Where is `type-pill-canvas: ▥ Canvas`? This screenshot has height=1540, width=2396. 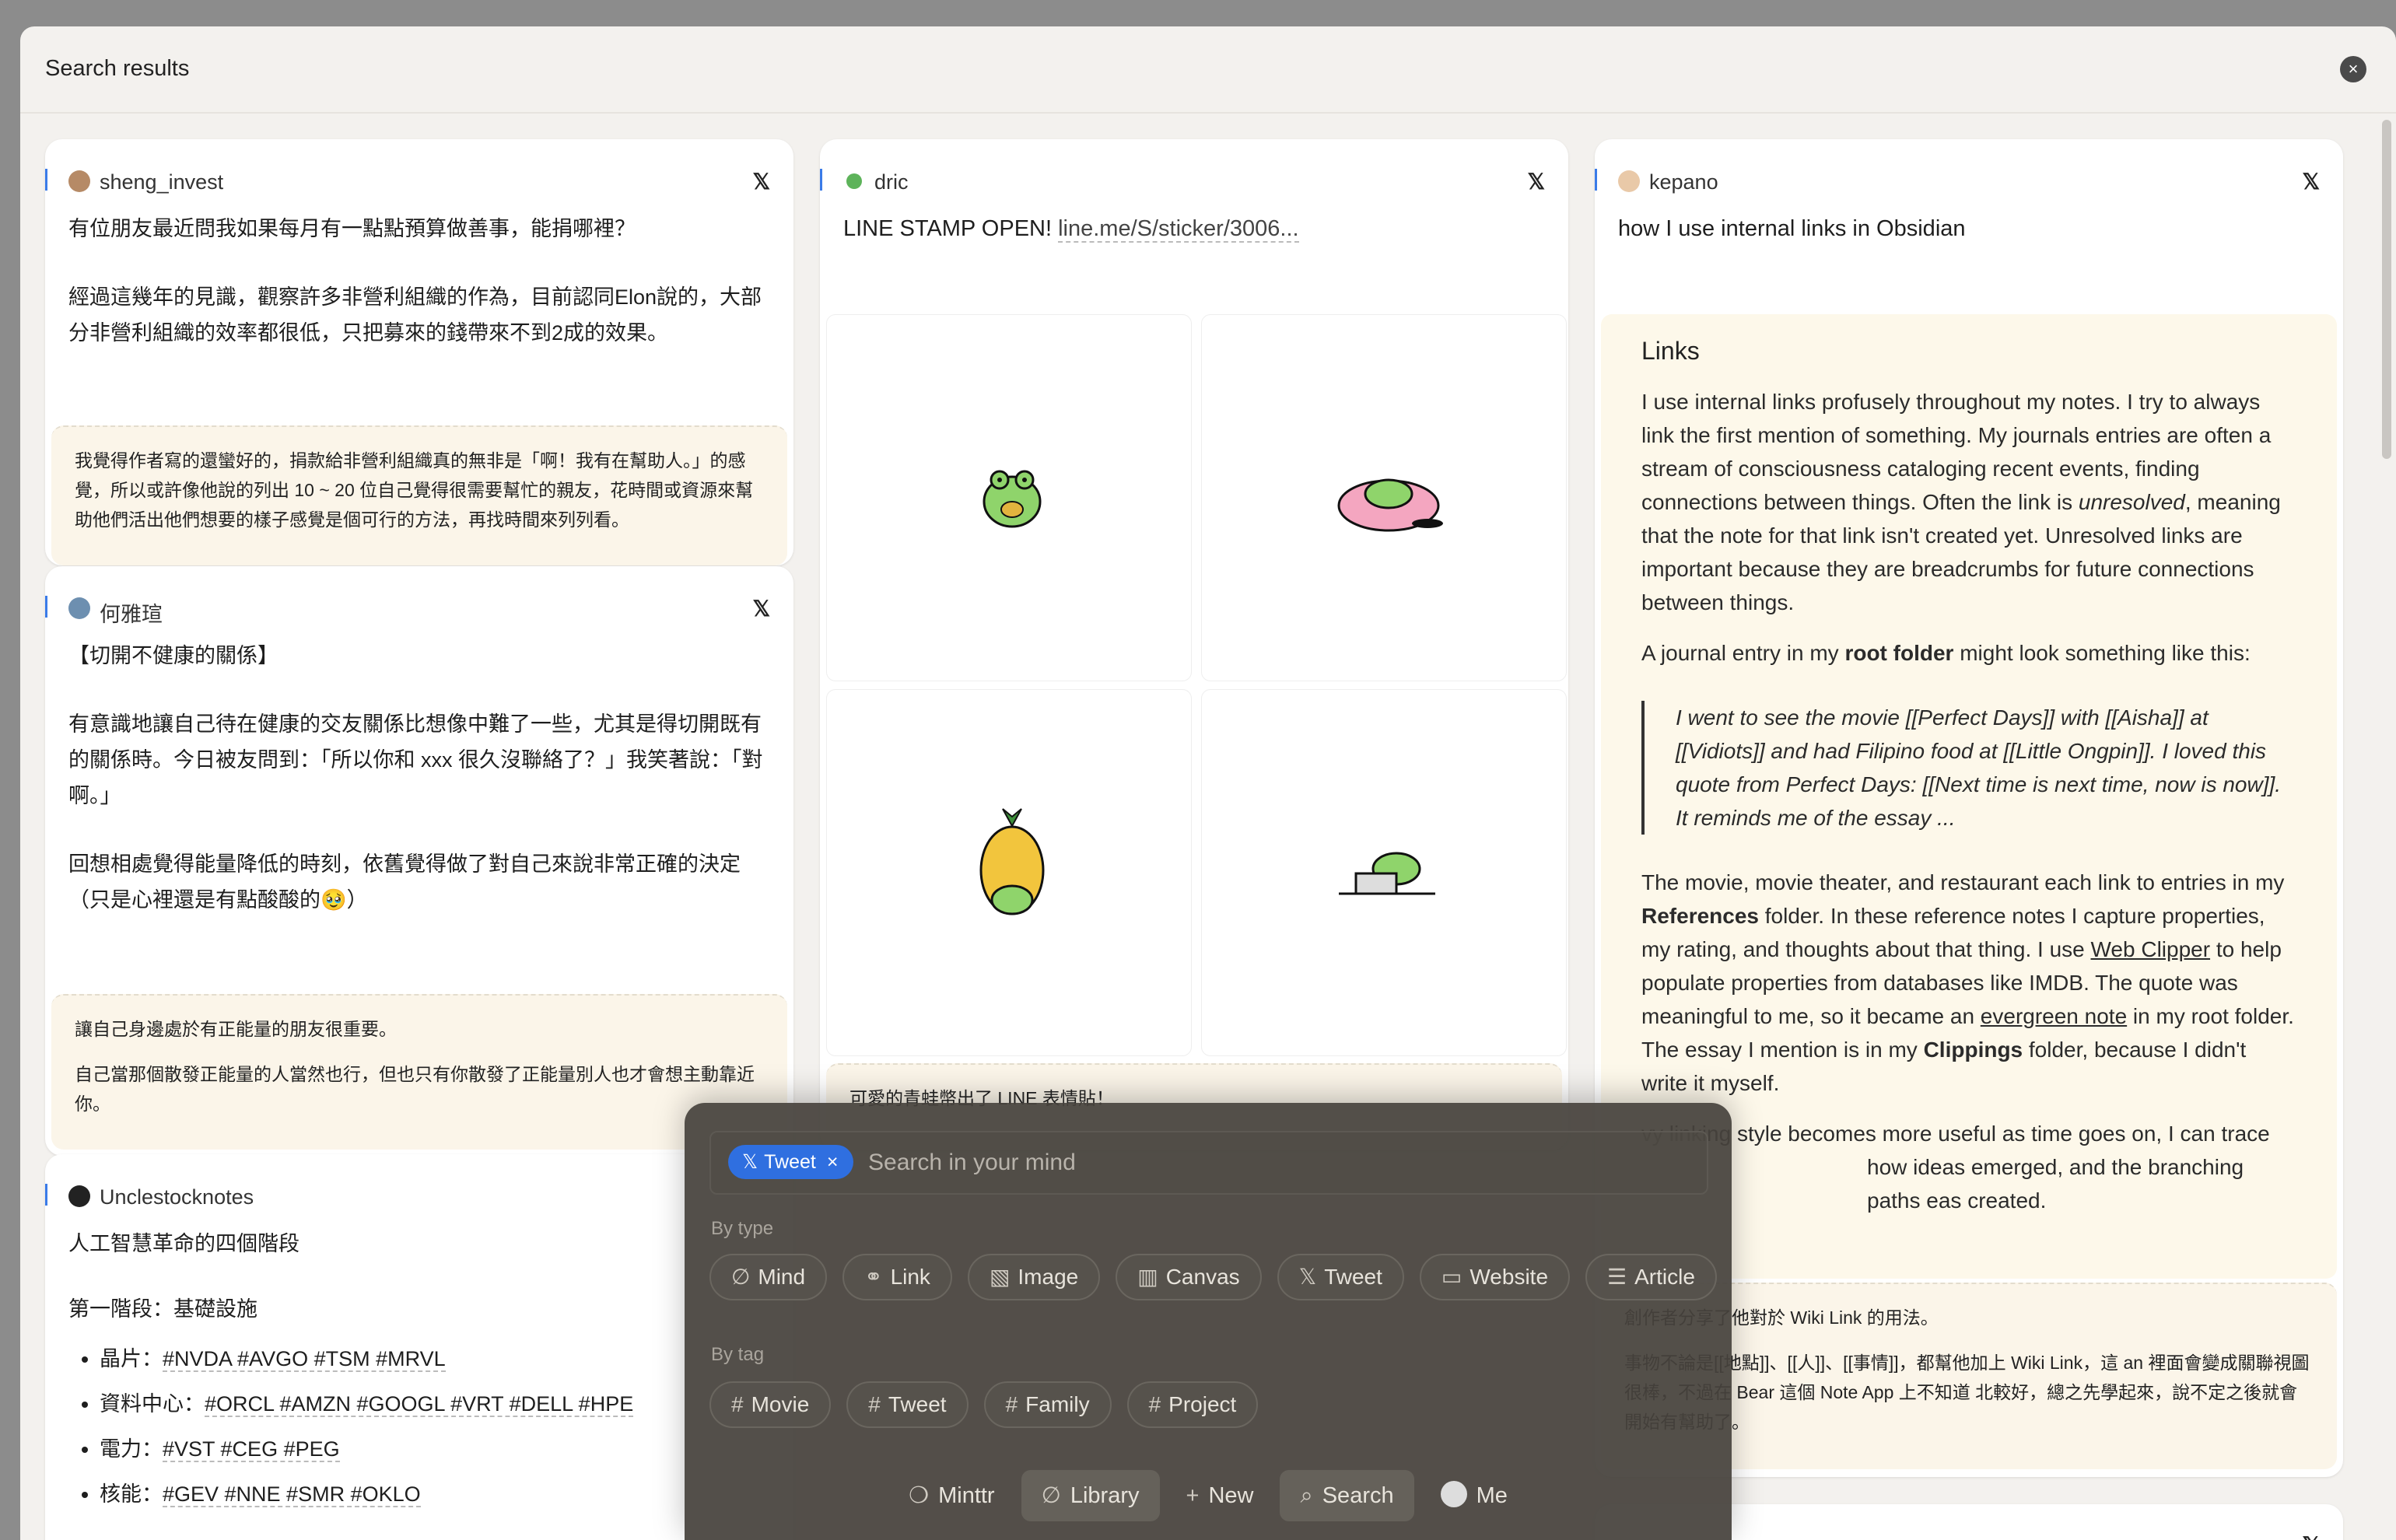 type-pill-canvas: ▥ Canvas is located at coordinates (1189, 1277).